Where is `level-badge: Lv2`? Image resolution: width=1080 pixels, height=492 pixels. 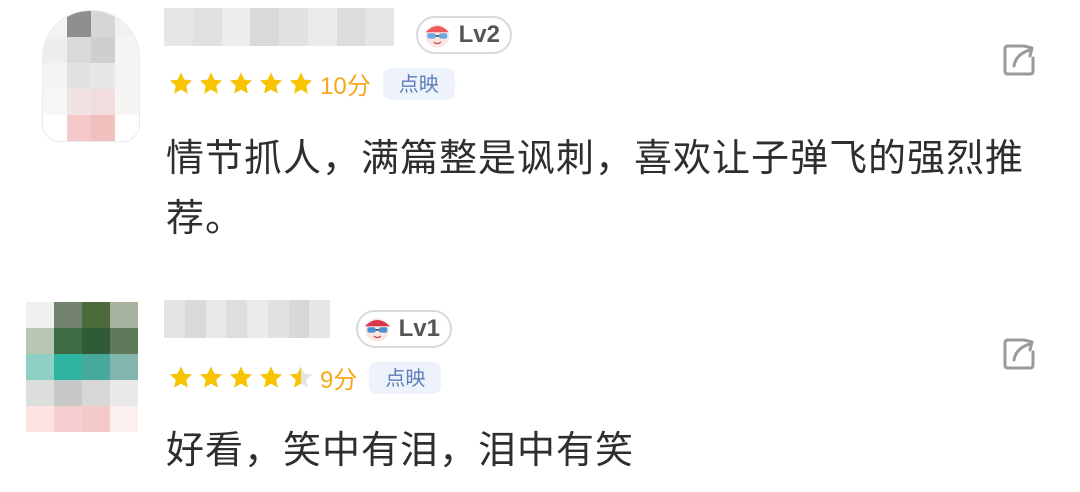
level-badge: Lv2 is located at coordinates (464, 35).